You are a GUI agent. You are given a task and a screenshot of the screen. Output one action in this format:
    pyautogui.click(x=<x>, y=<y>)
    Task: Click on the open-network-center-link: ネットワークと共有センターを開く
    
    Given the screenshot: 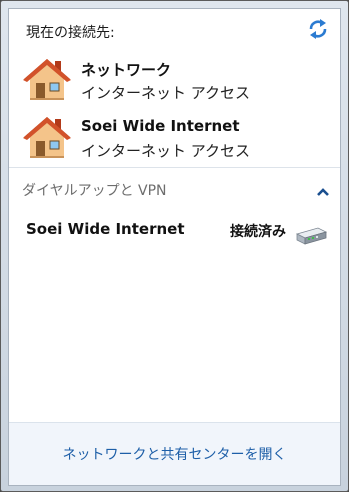 What is the action you would take?
    pyautogui.click(x=174, y=454)
    